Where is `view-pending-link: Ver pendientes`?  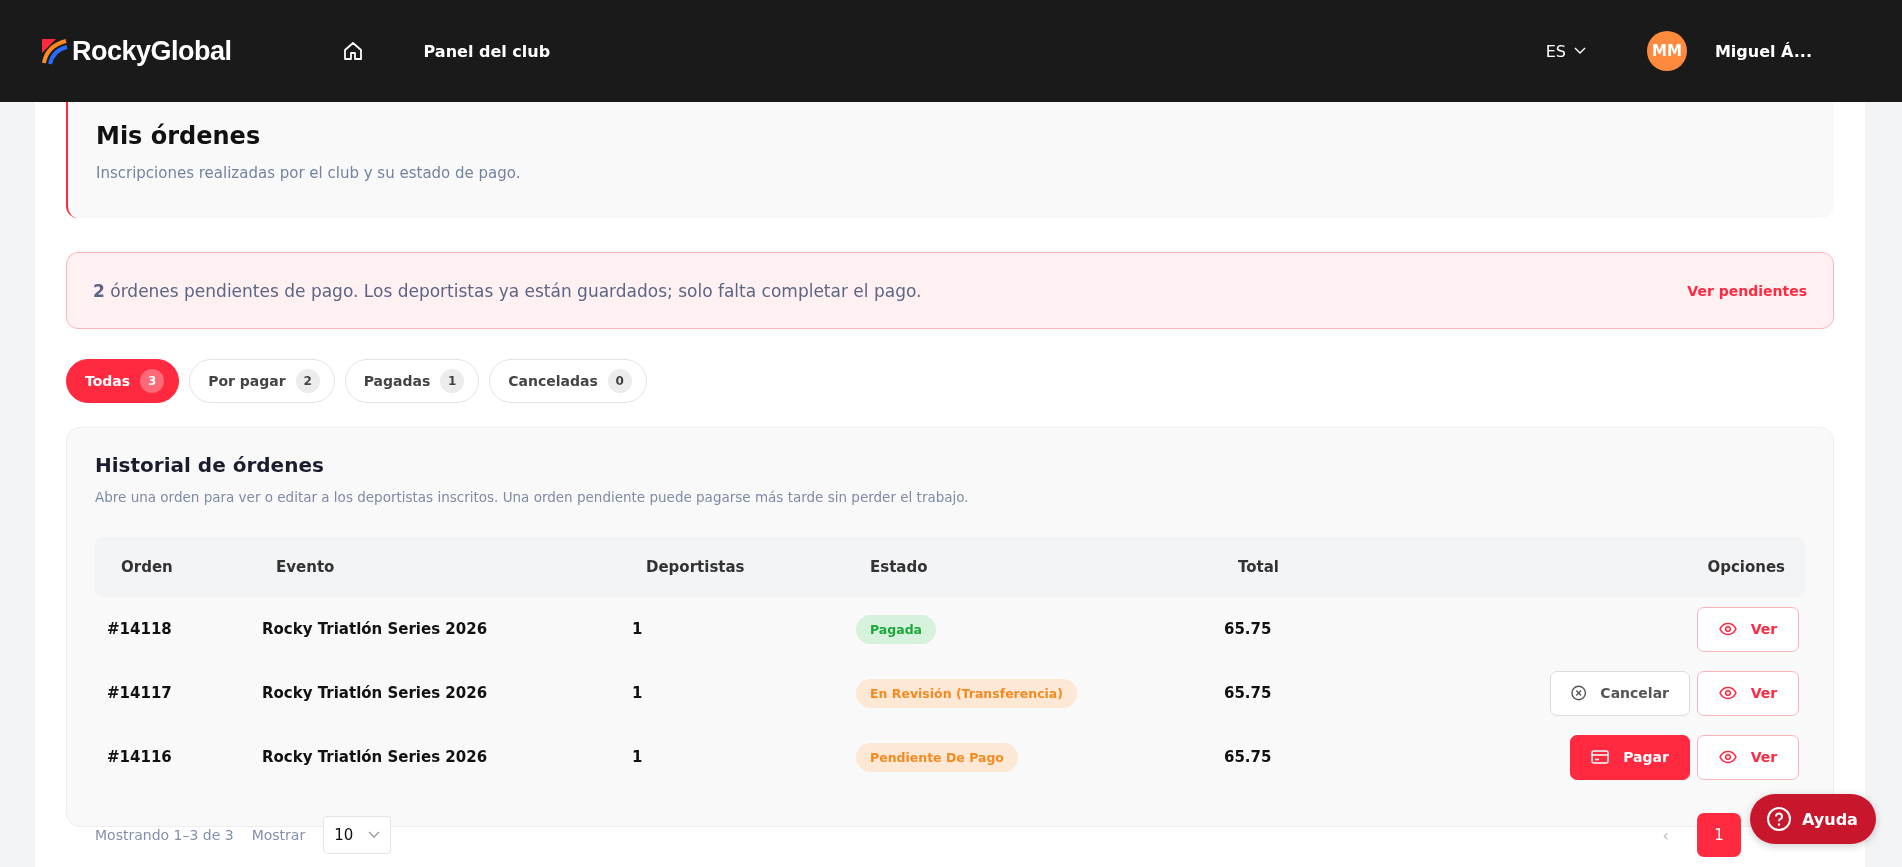 view-pending-link: Ver pendientes is located at coordinates (1747, 290).